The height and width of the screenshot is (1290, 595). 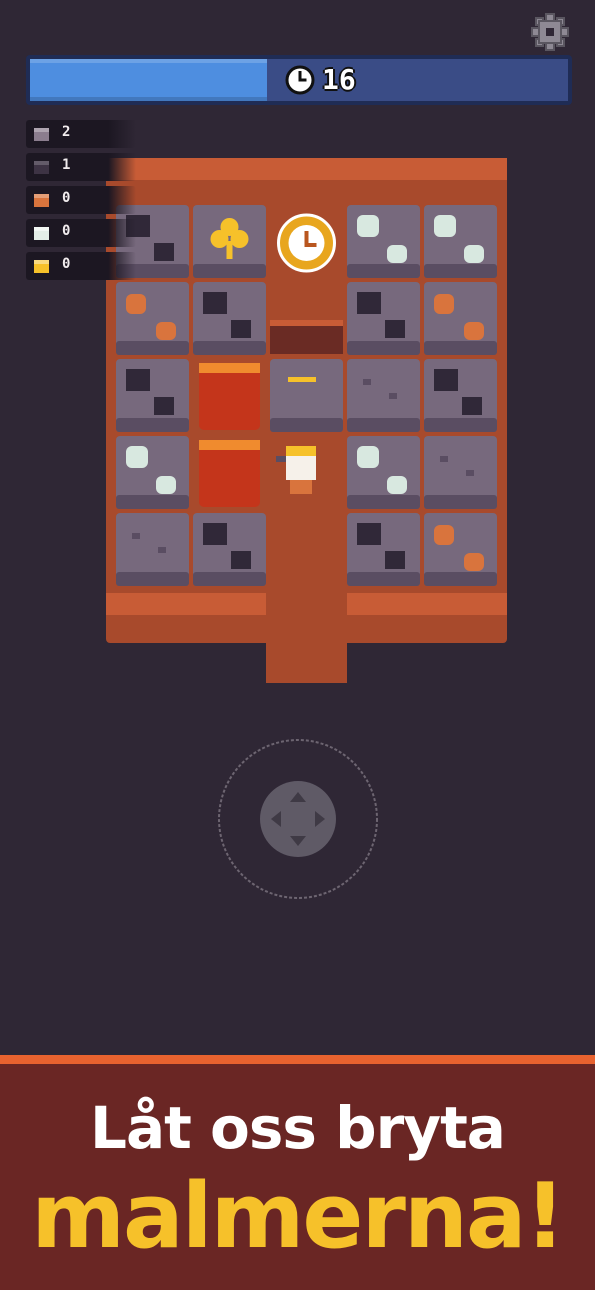 What do you see at coordinates (306, 238) in the screenshot?
I see `clock-hand` at bounding box center [306, 238].